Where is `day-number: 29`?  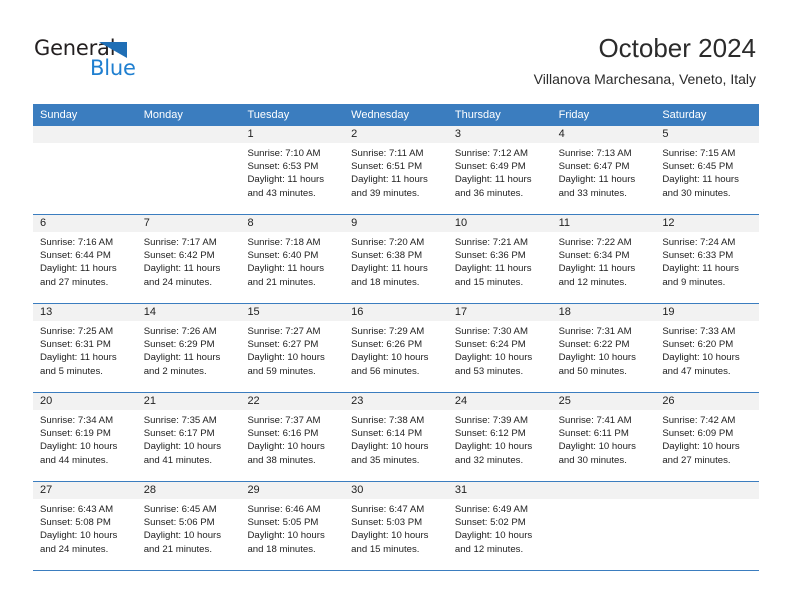 day-number: 29 is located at coordinates (292, 490).